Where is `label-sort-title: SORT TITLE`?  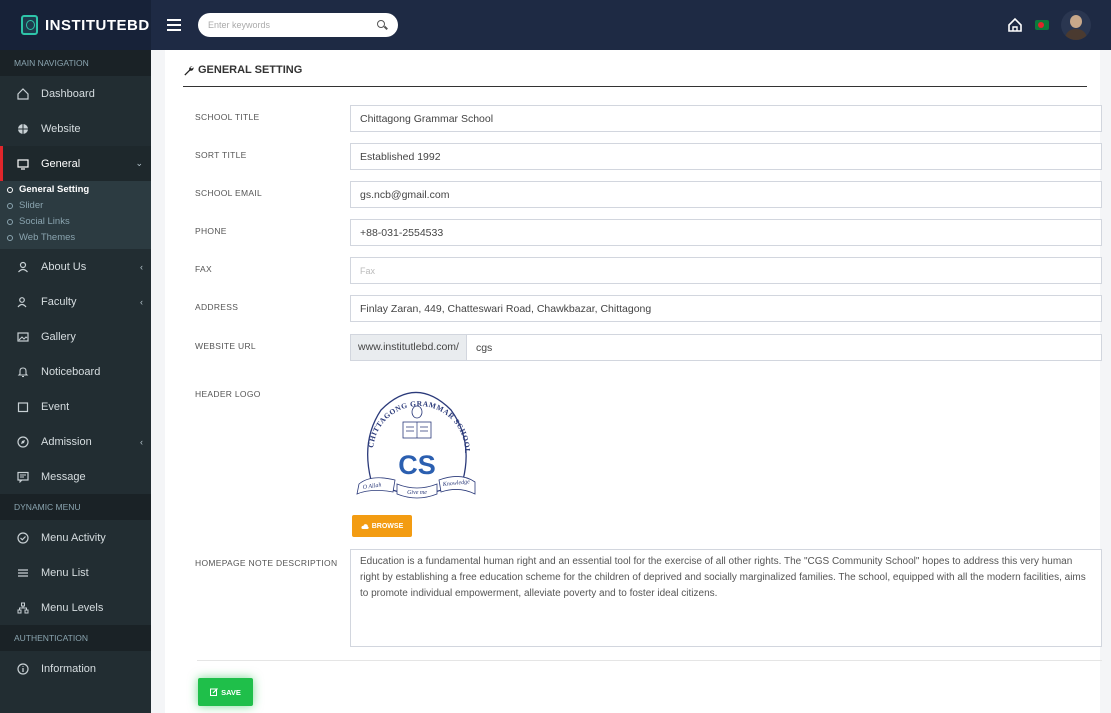
label-sort-title: SORT TITLE is located at coordinates (221, 155).